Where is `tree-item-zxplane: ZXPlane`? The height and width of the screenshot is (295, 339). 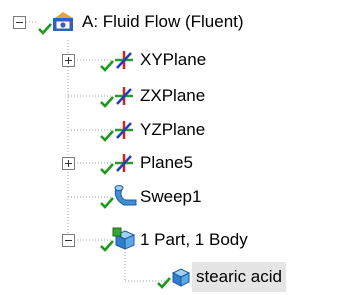 tree-item-zxplane: ZXPlane is located at coordinates (169, 96).